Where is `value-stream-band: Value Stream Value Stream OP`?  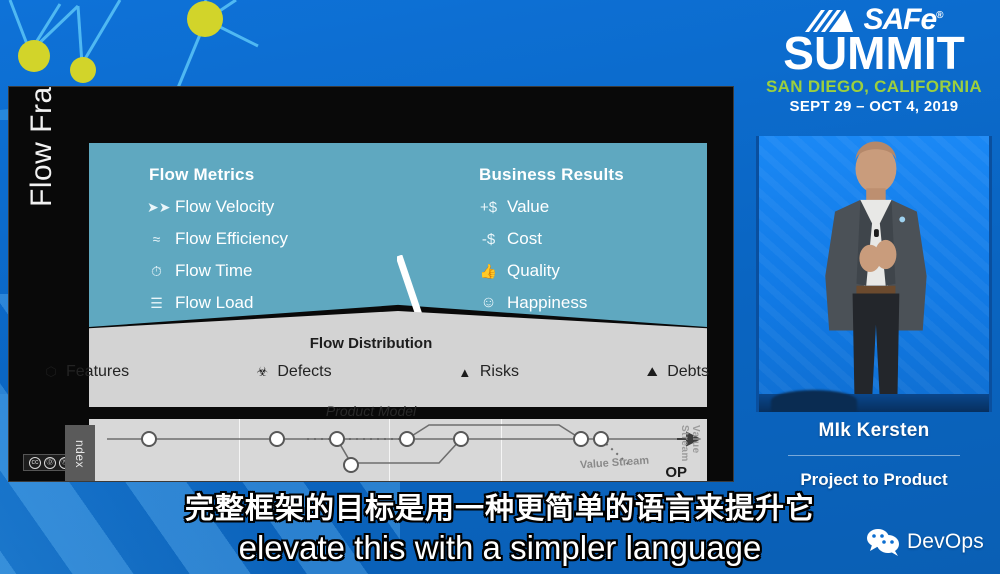
value-stream-band: Value Stream Value Stream OP is located at coordinates (398, 450).